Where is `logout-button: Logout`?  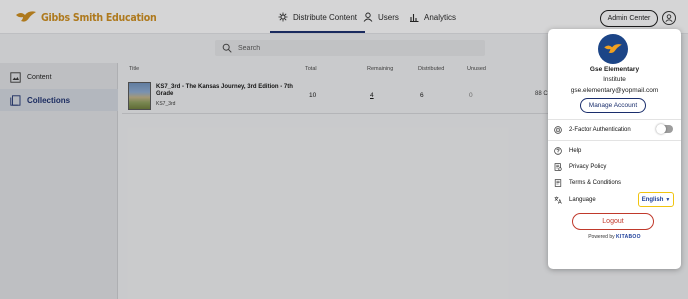
logout-button: Logout is located at coordinates (613, 221).